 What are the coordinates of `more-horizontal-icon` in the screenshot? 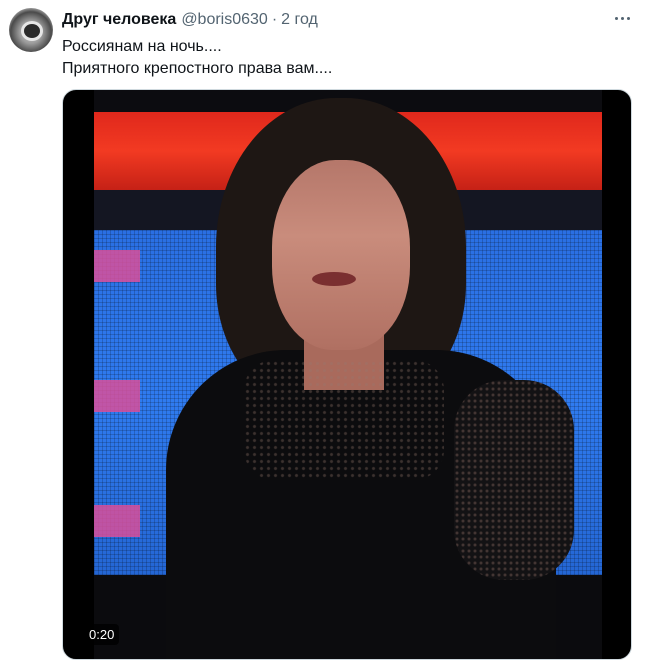 It's located at (616, 18).